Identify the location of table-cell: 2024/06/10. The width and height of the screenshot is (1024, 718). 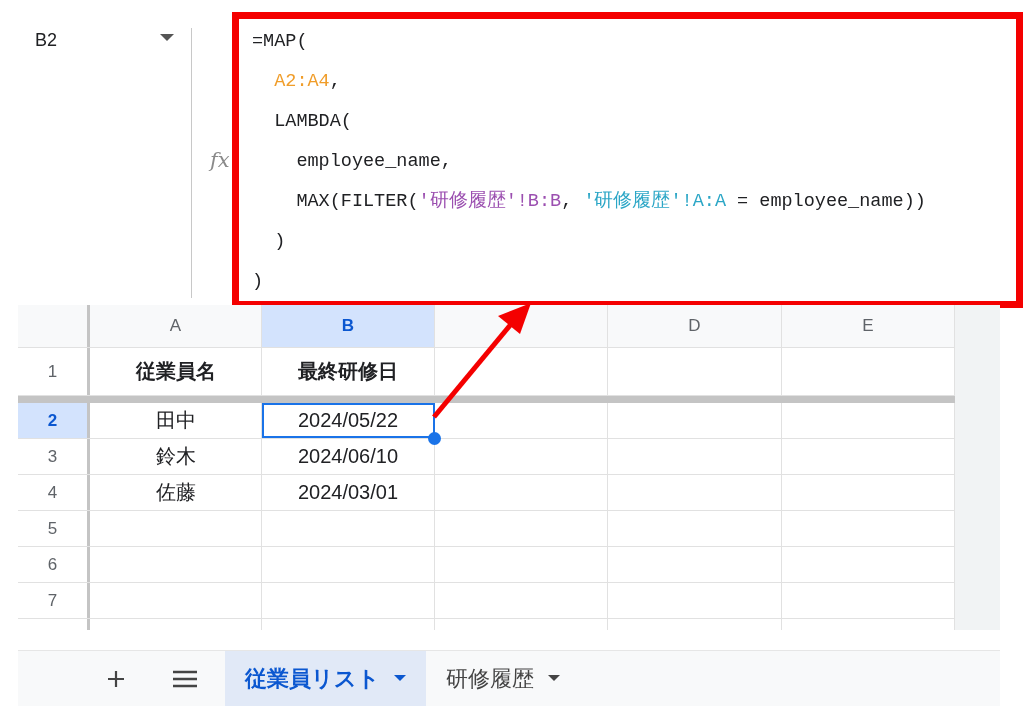
(348, 456).